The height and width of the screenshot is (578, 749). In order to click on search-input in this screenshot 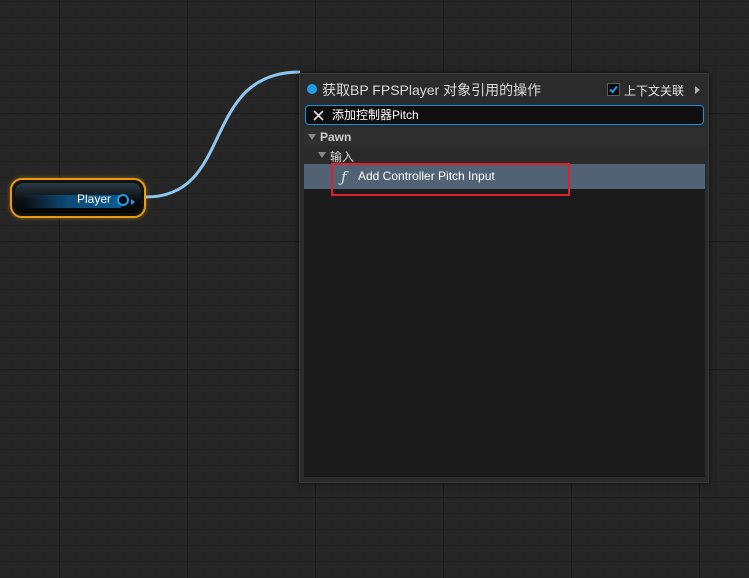, I will do `click(512, 115)`.